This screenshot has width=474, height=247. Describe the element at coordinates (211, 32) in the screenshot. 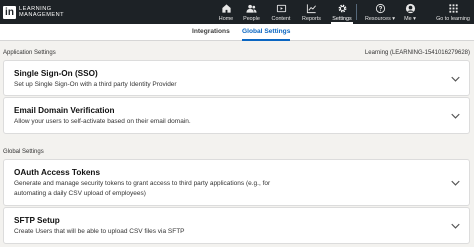

I see `tab-integrations: Integrations` at that location.